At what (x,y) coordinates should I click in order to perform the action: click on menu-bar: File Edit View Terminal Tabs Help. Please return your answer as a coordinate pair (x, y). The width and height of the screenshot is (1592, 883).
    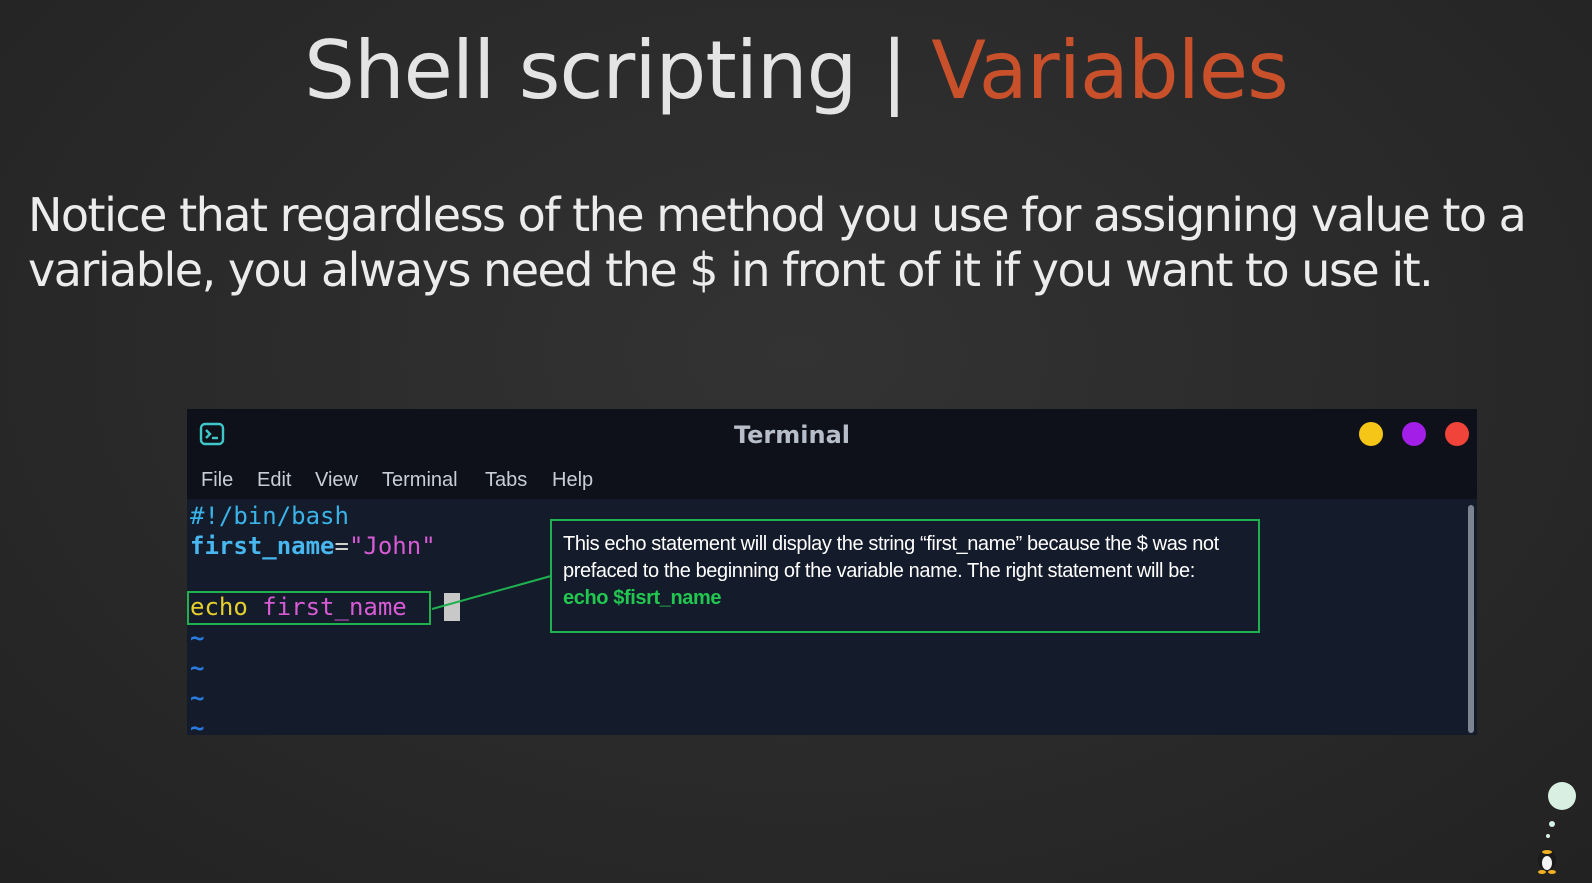
    Looking at the image, I should click on (832, 482).